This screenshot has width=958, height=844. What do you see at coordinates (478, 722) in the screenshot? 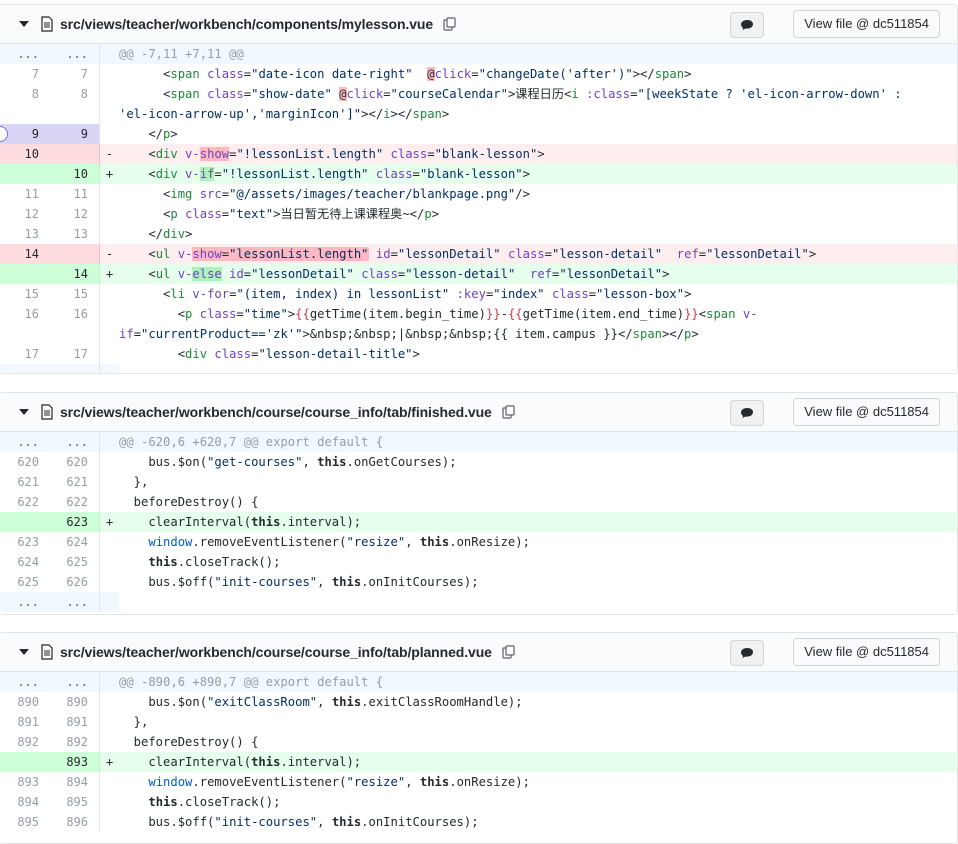
I see `diff-line: 891 891 },` at bounding box center [478, 722].